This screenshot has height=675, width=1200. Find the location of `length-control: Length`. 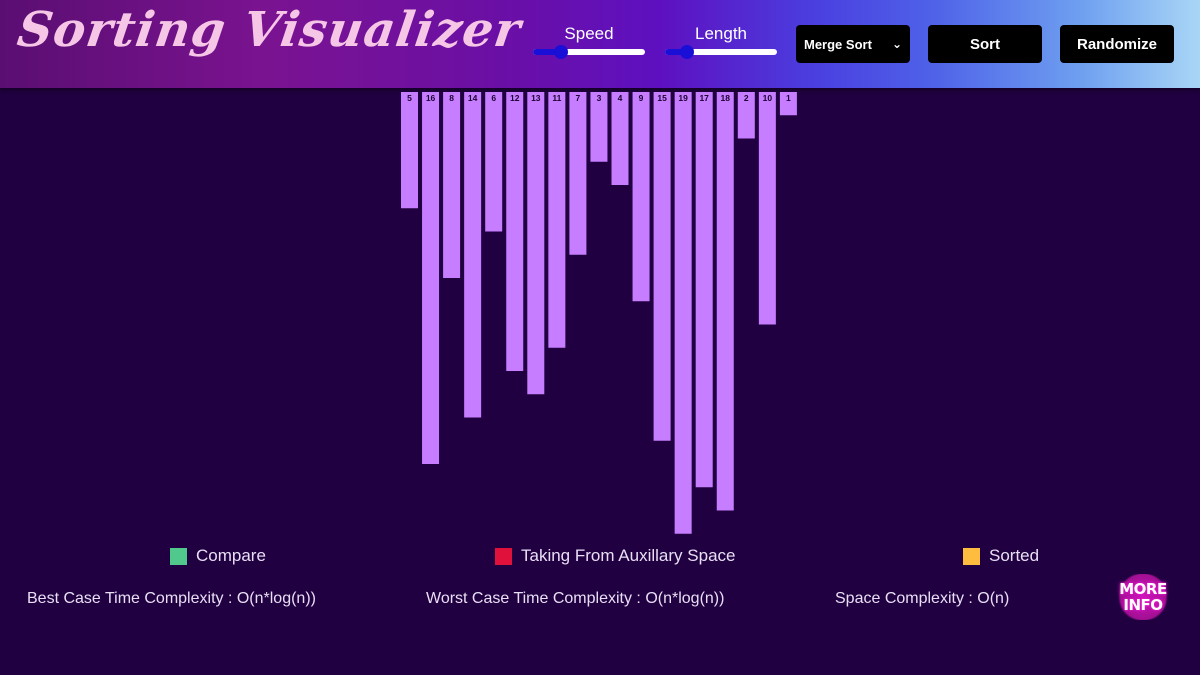

length-control: Length is located at coordinates (721, 41).